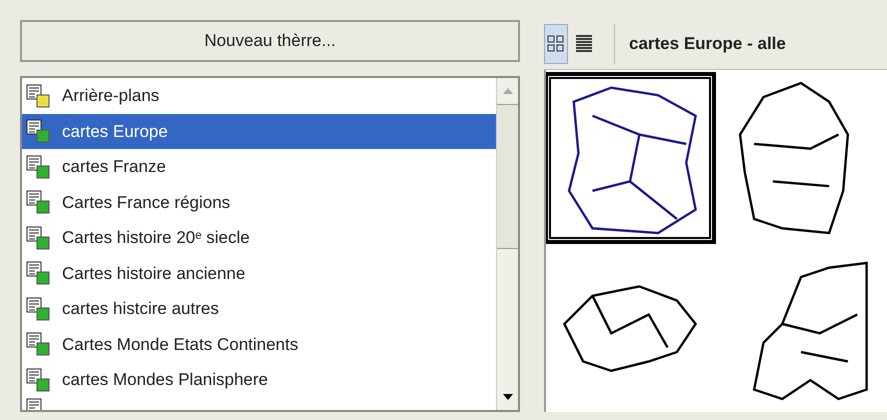 This screenshot has width=887, height=420. I want to click on scrollbar, so click(507, 244).